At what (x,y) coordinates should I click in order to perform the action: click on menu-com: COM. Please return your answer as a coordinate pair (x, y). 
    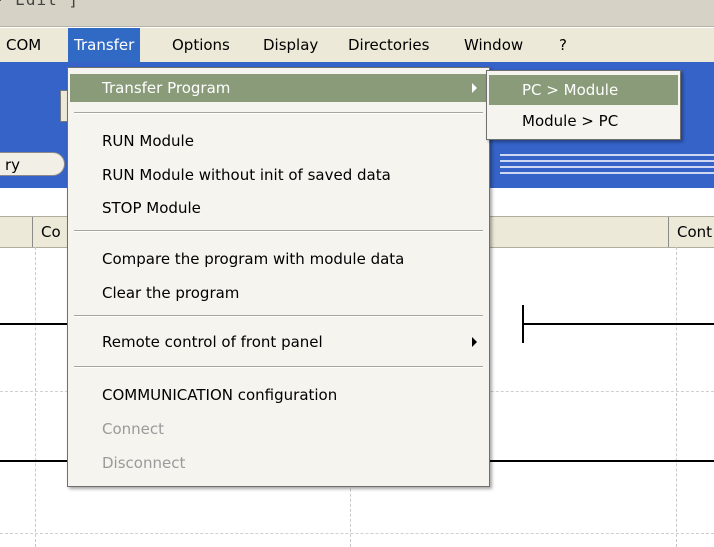
    Looking at the image, I should click on (23, 45).